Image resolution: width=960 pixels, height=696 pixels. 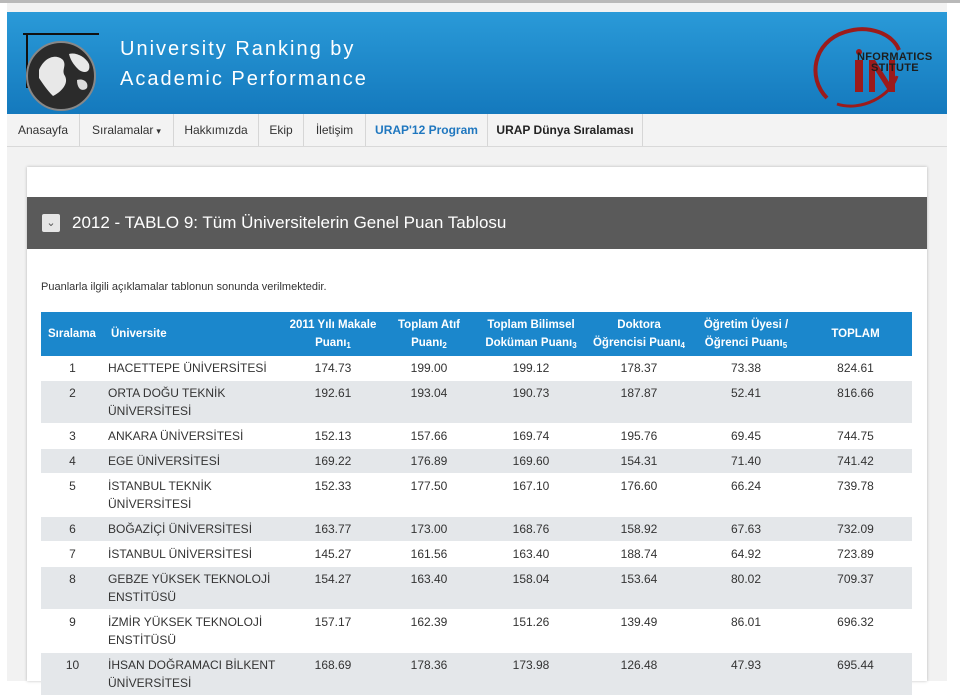 What do you see at coordinates (855, 334) in the screenshot?
I see `column-header-toplam: TOPLAM` at bounding box center [855, 334].